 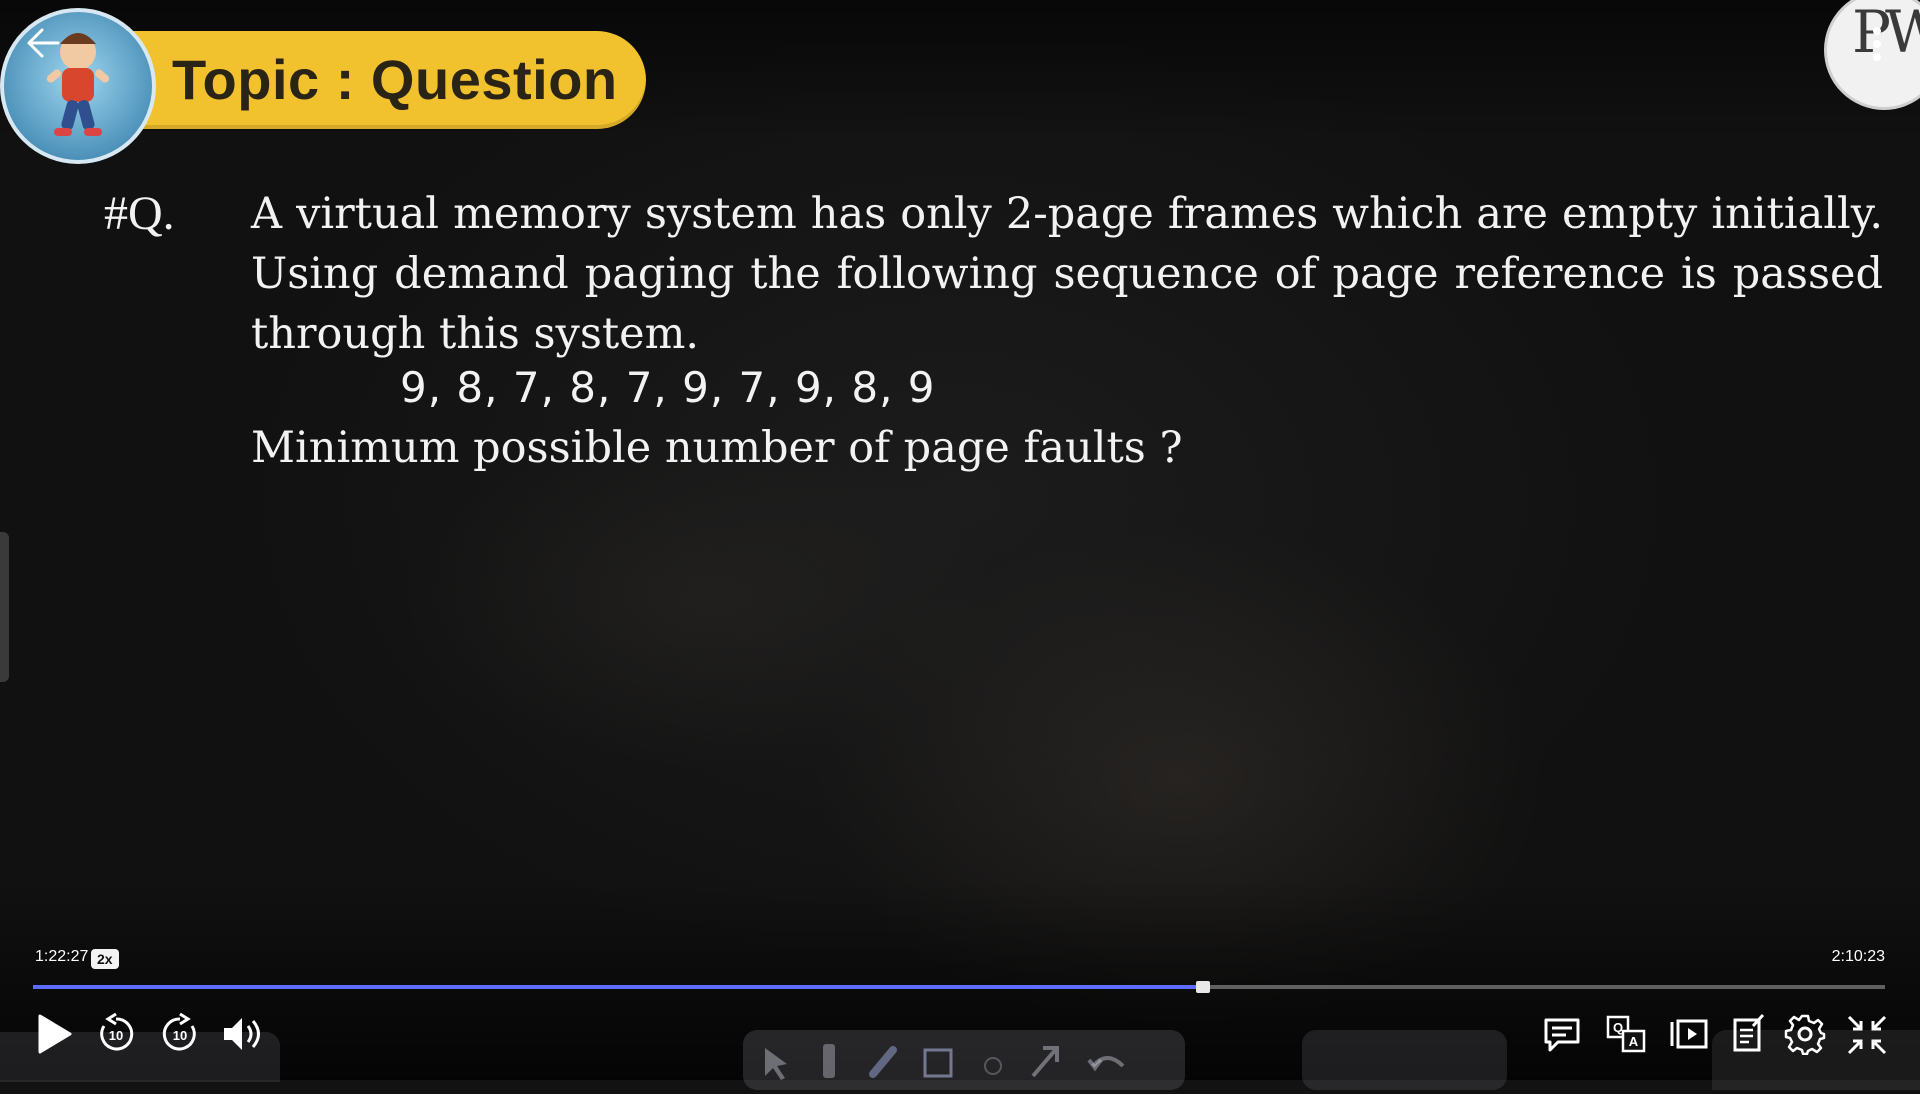 I want to click on current-time: 1:22:27, so click(x=62, y=956).